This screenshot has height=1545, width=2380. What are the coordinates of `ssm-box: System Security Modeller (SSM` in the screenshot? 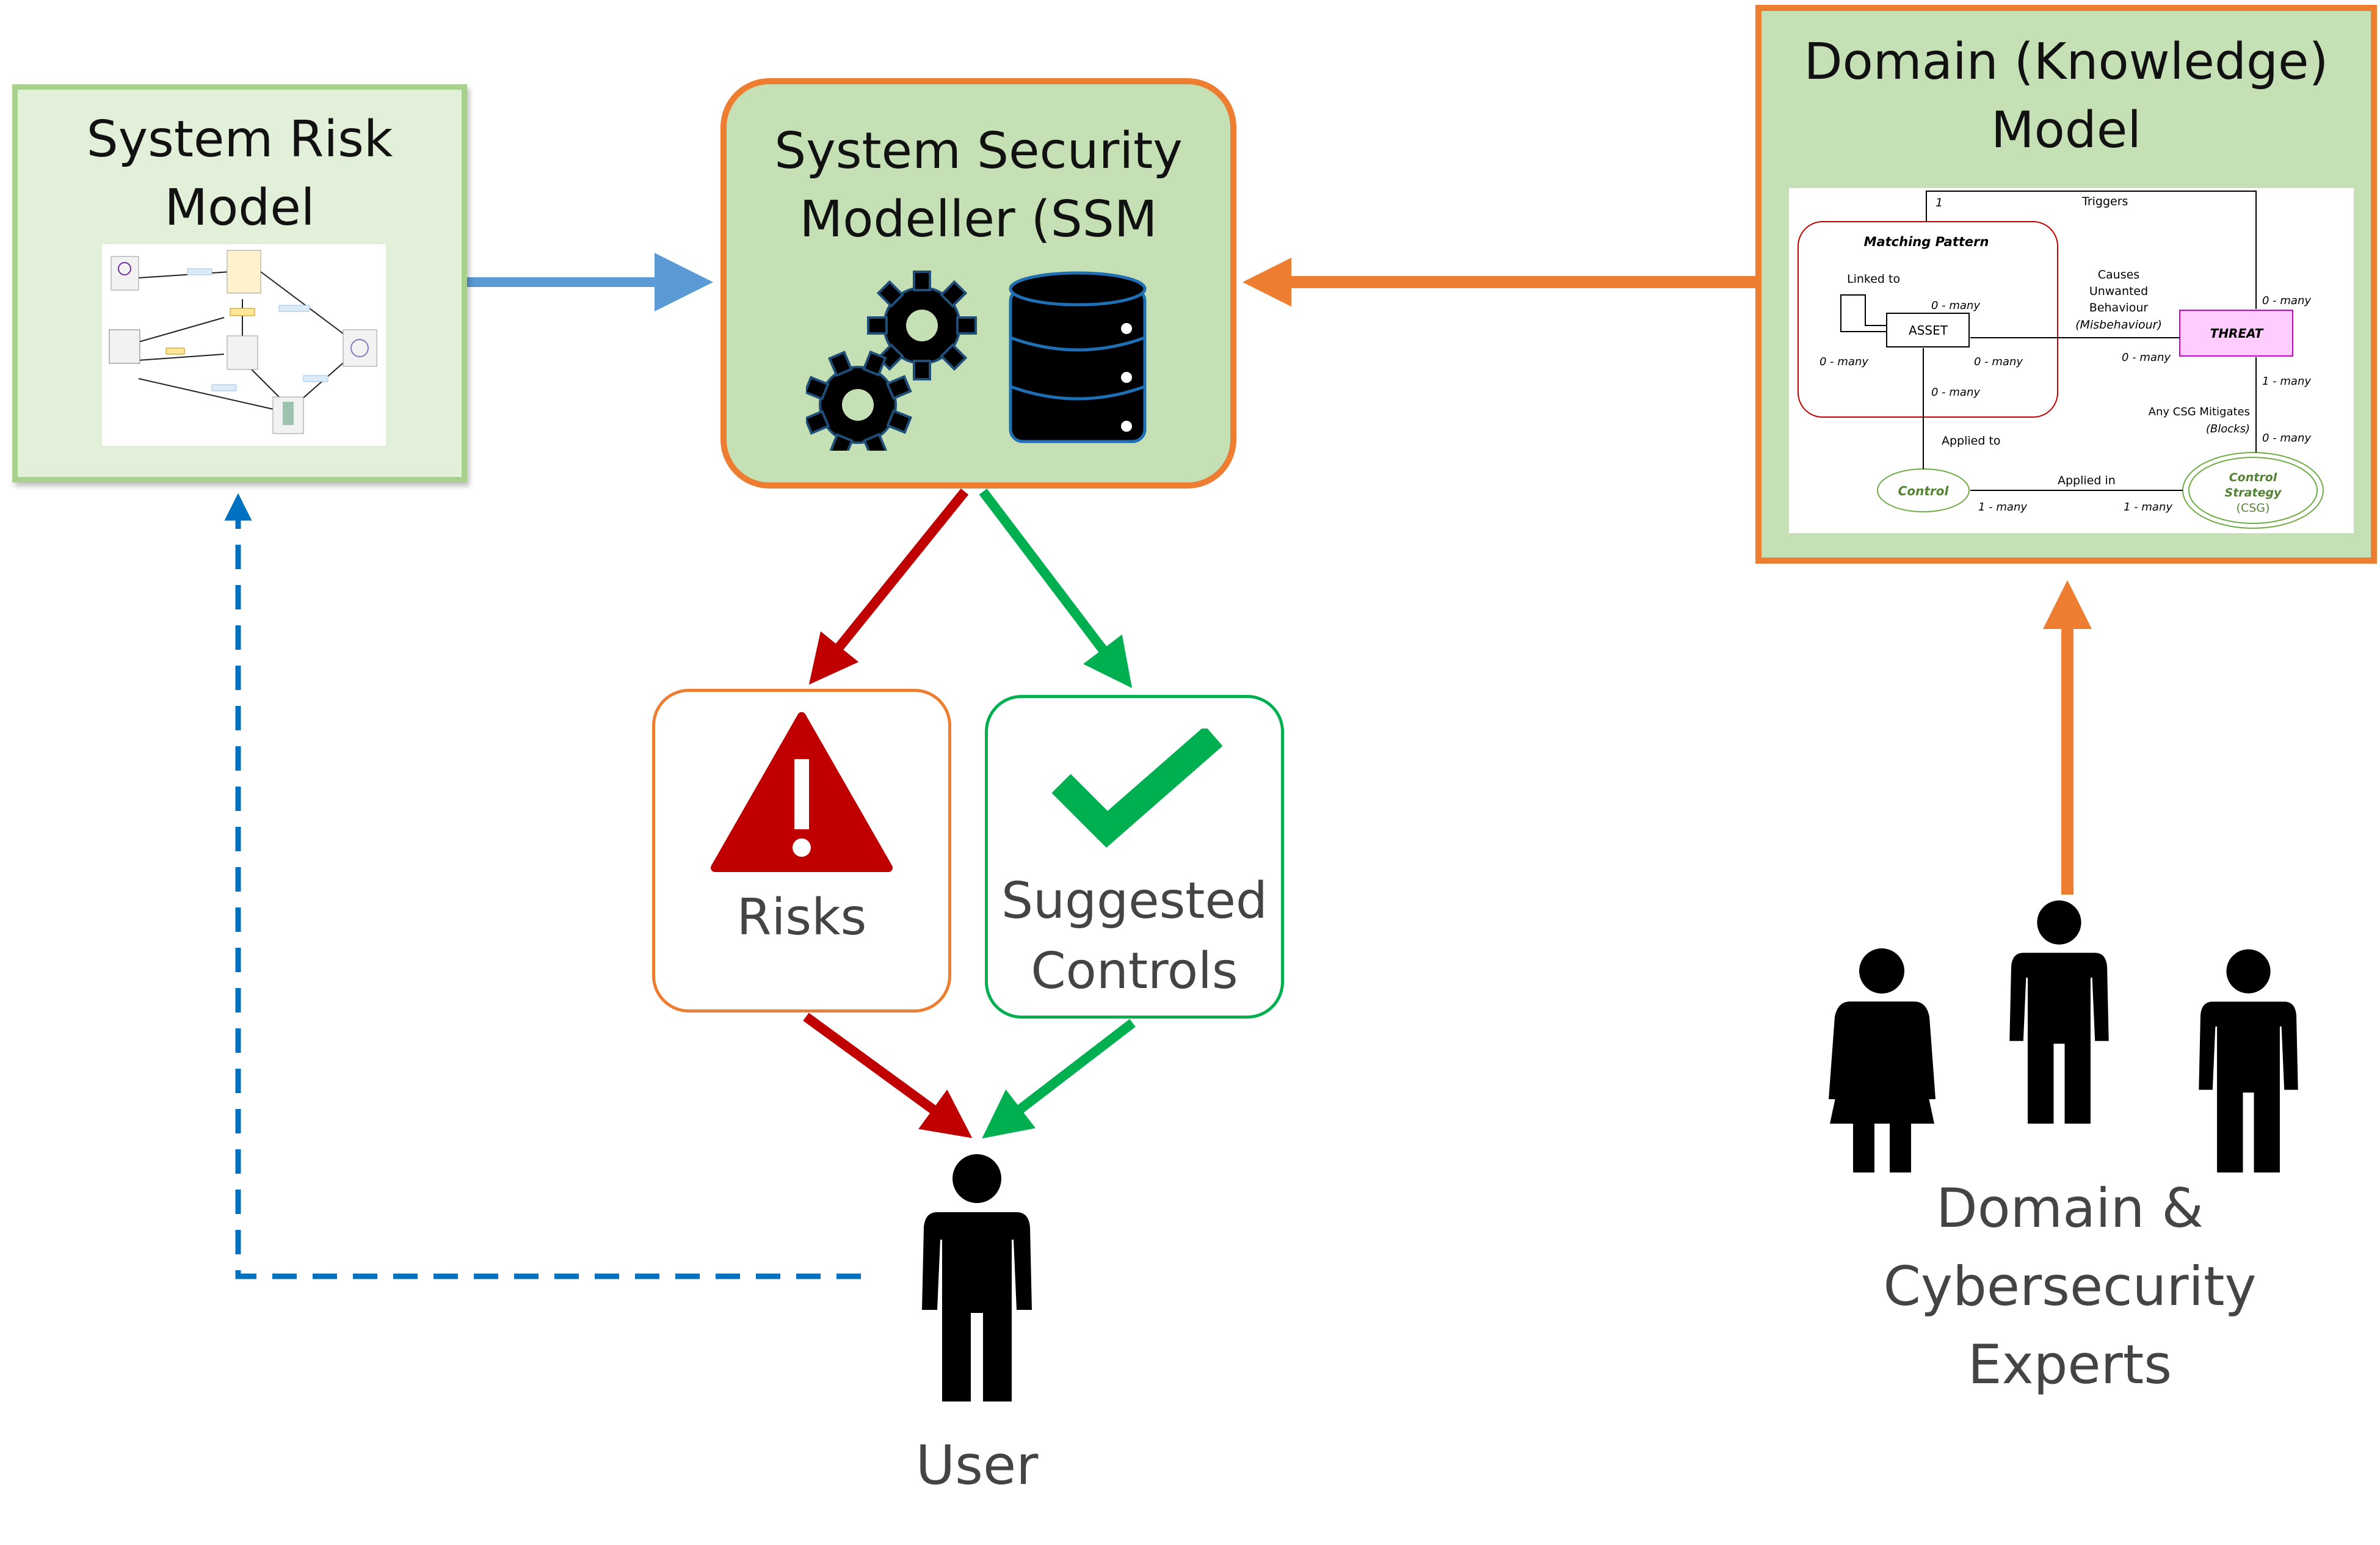 It's located at (978, 283).